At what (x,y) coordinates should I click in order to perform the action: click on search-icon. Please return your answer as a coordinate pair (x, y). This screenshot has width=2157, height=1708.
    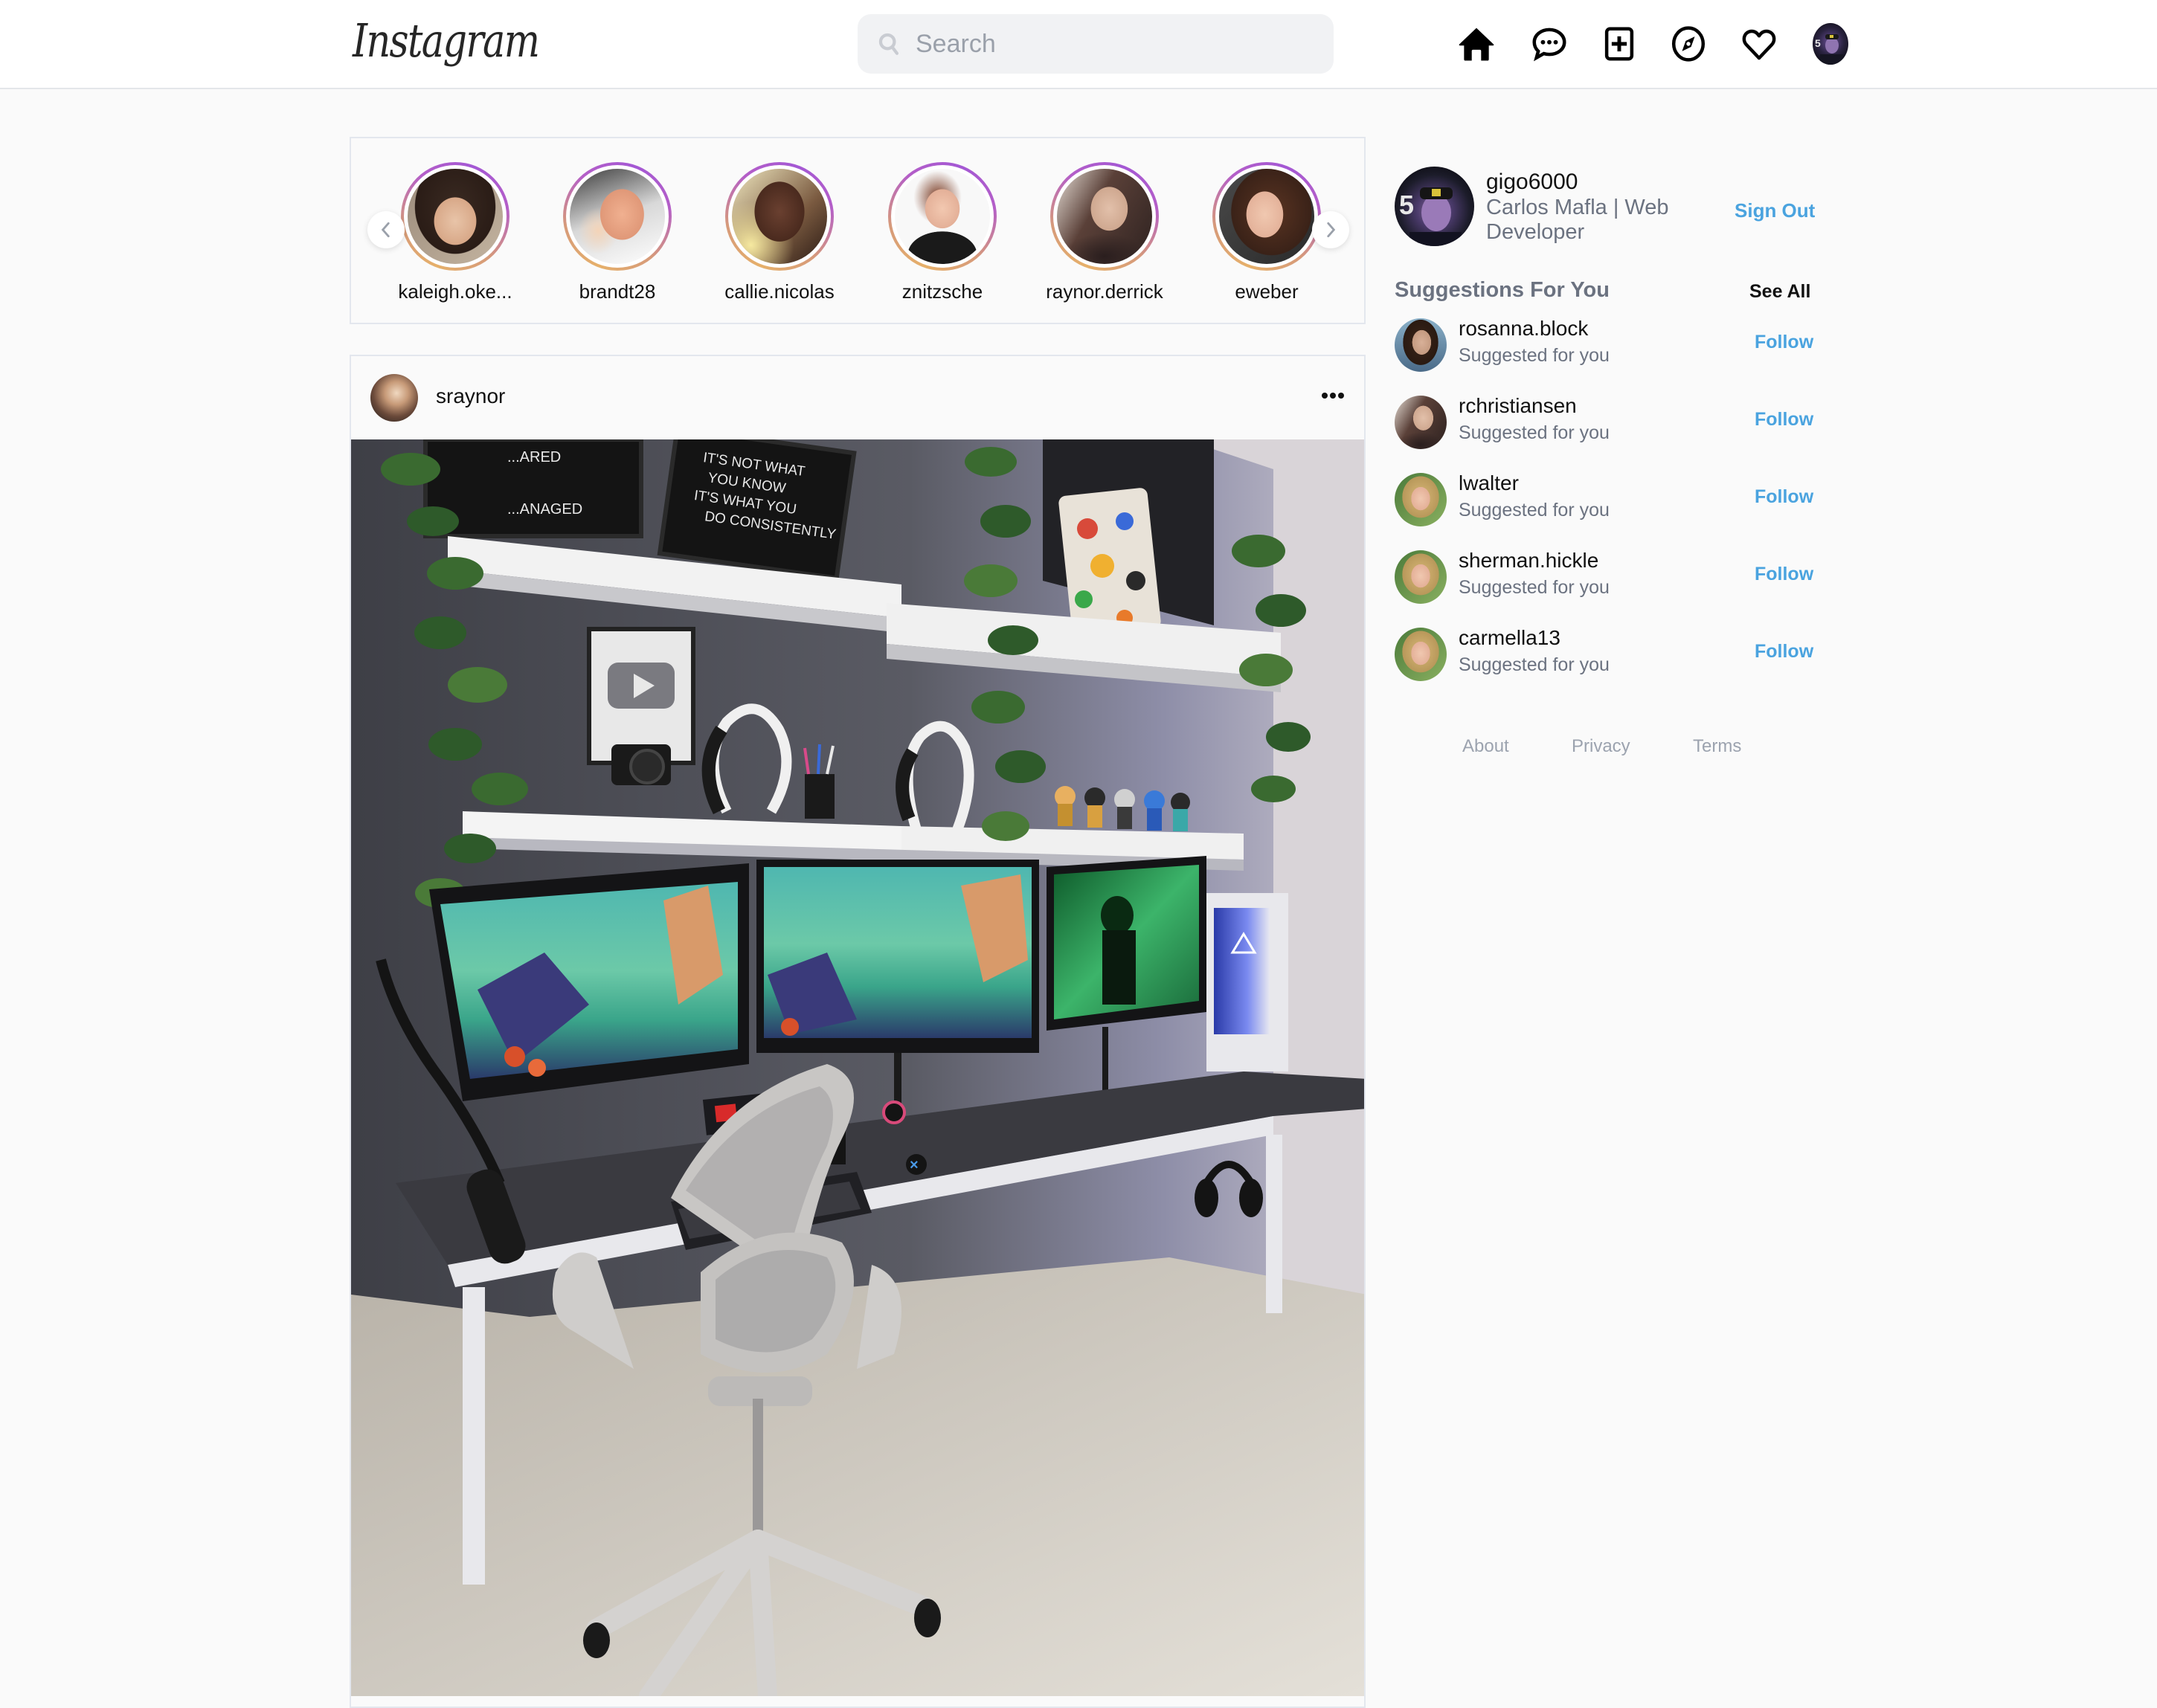
    Looking at the image, I should click on (888, 44).